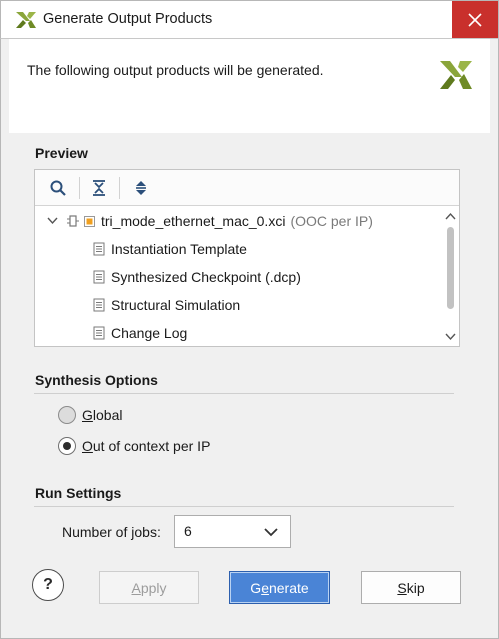  What do you see at coordinates (149, 333) in the screenshot?
I see `tree-item-label: Change Log` at bounding box center [149, 333].